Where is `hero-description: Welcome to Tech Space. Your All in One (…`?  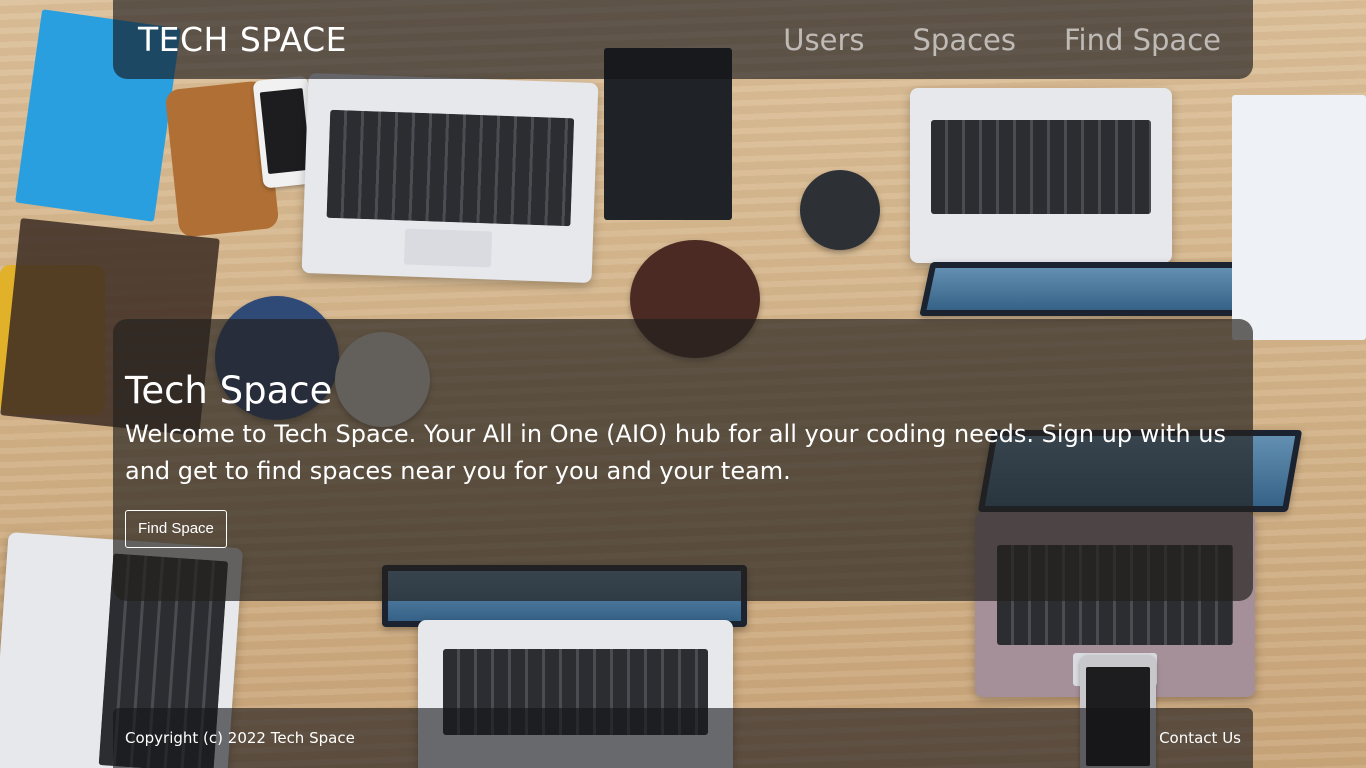
hero-description: Welcome to Tech Space. Your All in One (… is located at coordinates (675, 452).